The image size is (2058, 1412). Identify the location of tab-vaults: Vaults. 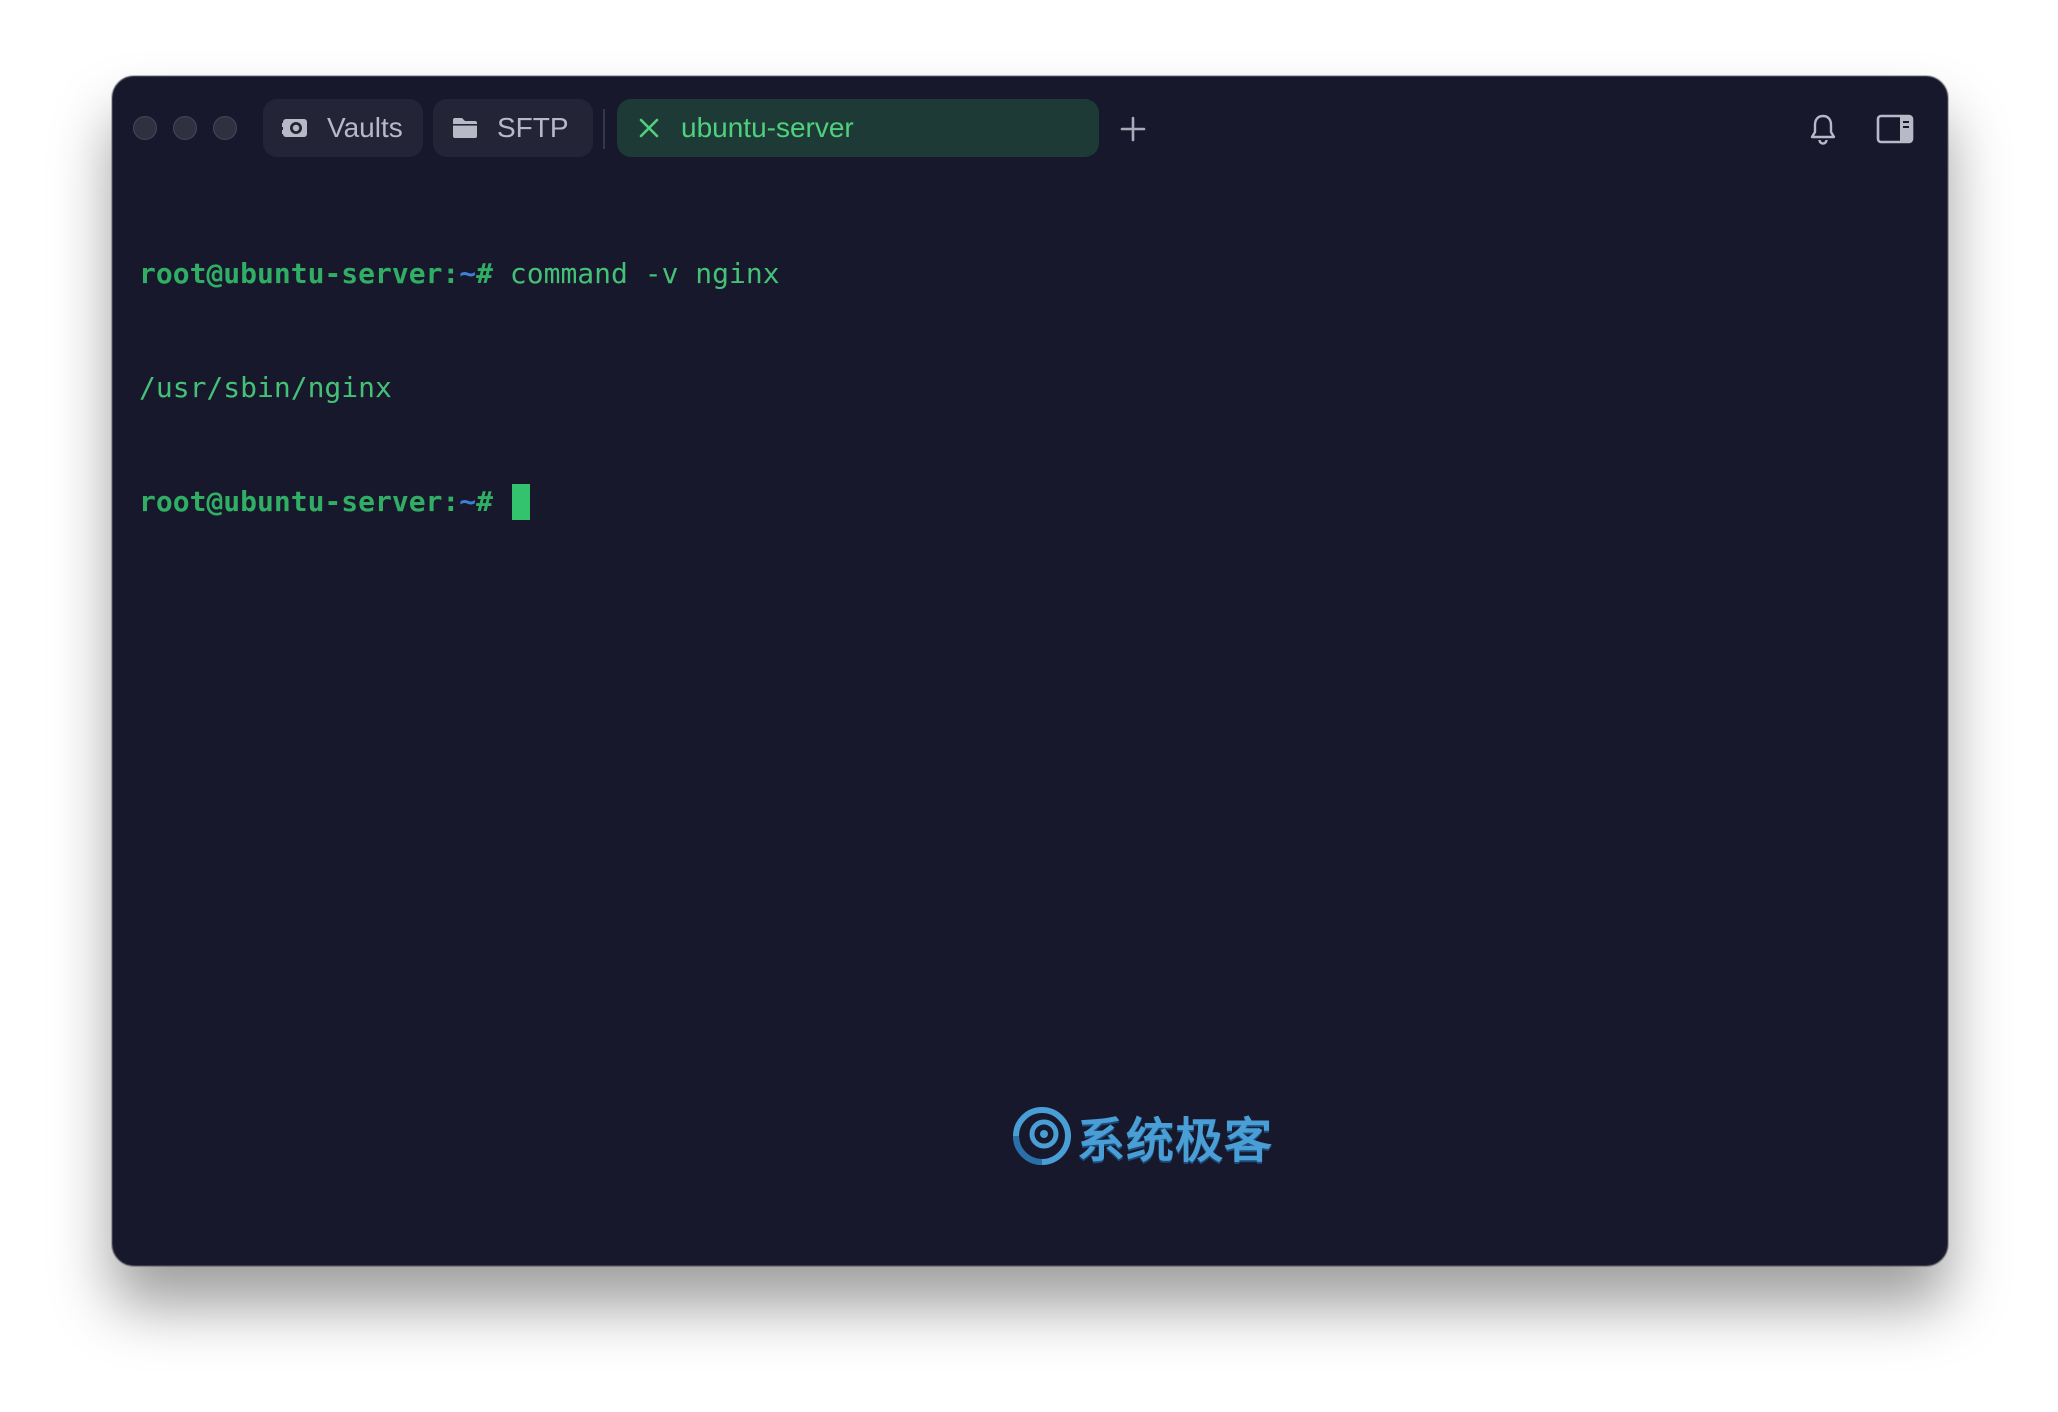
(343, 128).